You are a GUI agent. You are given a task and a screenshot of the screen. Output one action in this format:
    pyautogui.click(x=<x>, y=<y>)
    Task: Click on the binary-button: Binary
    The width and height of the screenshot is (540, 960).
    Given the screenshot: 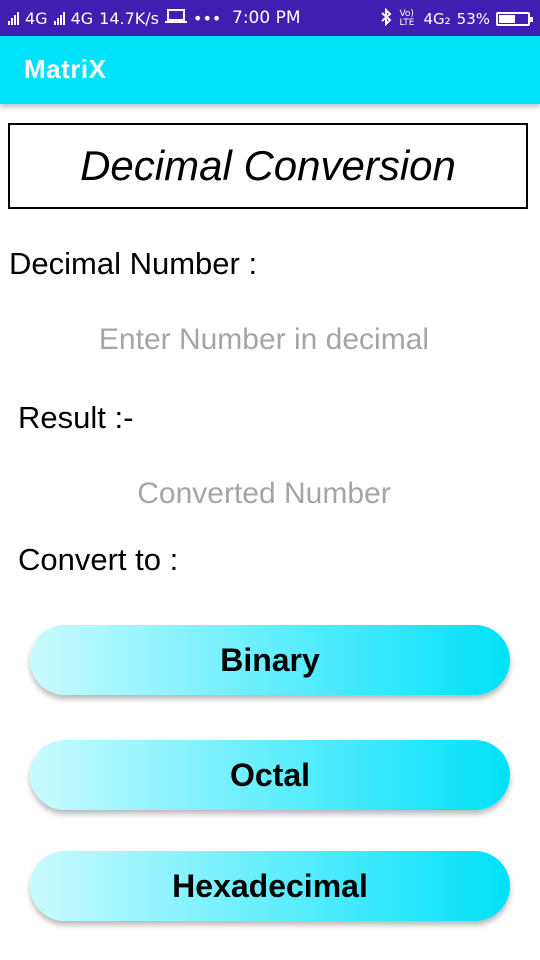 What is the action you would take?
    pyautogui.click(x=270, y=660)
    